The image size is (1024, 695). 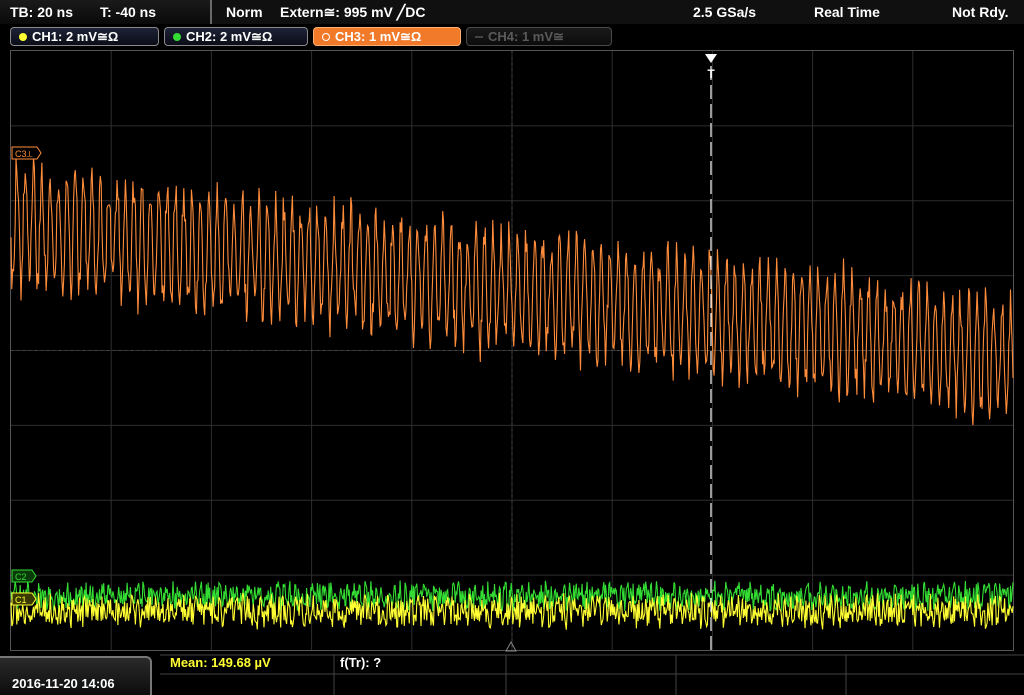 What do you see at coordinates (360, 662) in the screenshot?
I see `frequency-measurement: f(Tr): ?` at bounding box center [360, 662].